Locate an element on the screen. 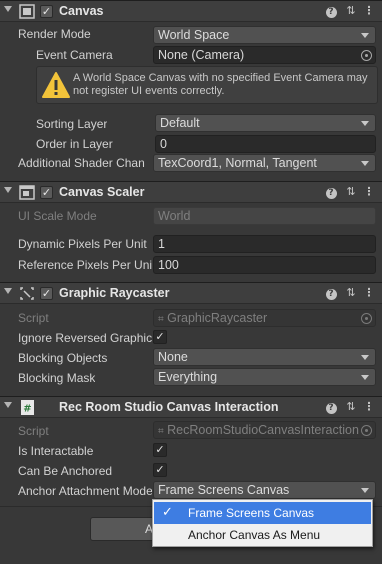 This screenshot has width=382, height=564. rec-room-script-field: ⌗ RecRoomStudioCanvasInteraction is located at coordinates (264, 430).